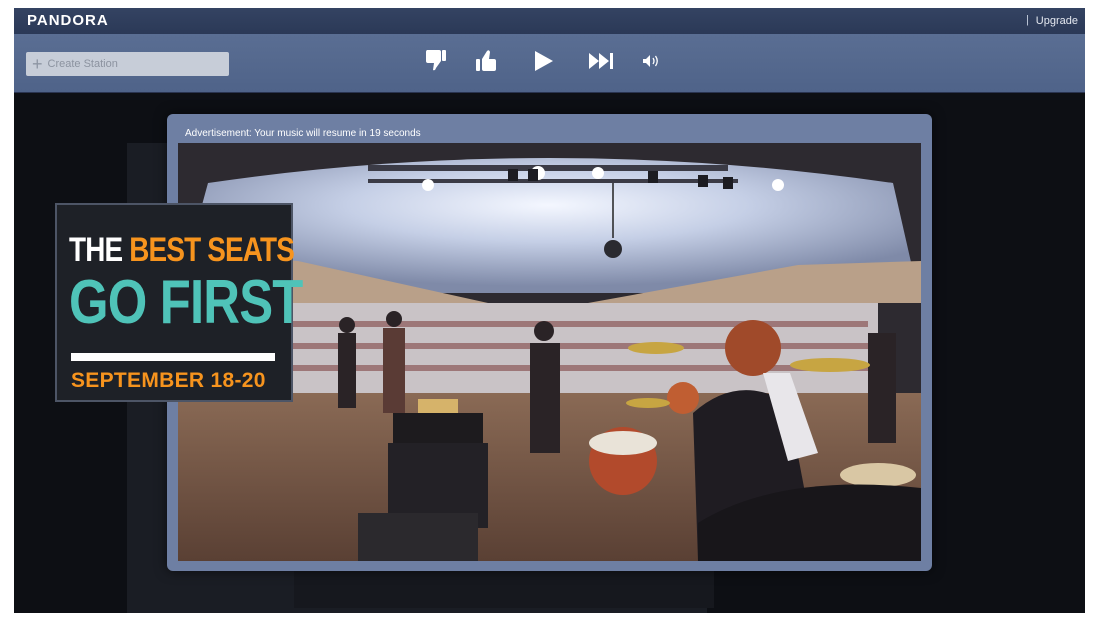 The width and height of the screenshot is (1100, 619). I want to click on thumbs-down-button, so click(436, 61).